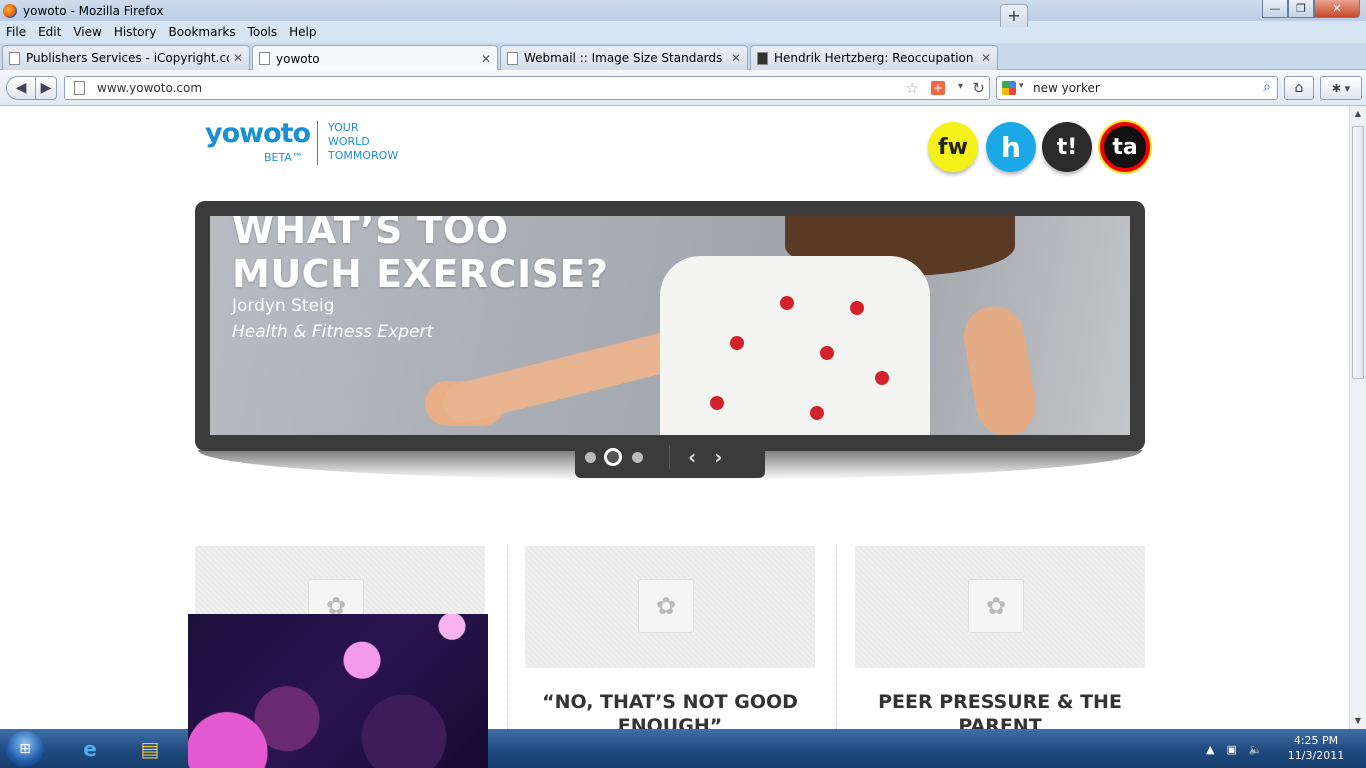 The image size is (1366, 768). I want to click on volume-icon: 🔈, so click(1256, 749).